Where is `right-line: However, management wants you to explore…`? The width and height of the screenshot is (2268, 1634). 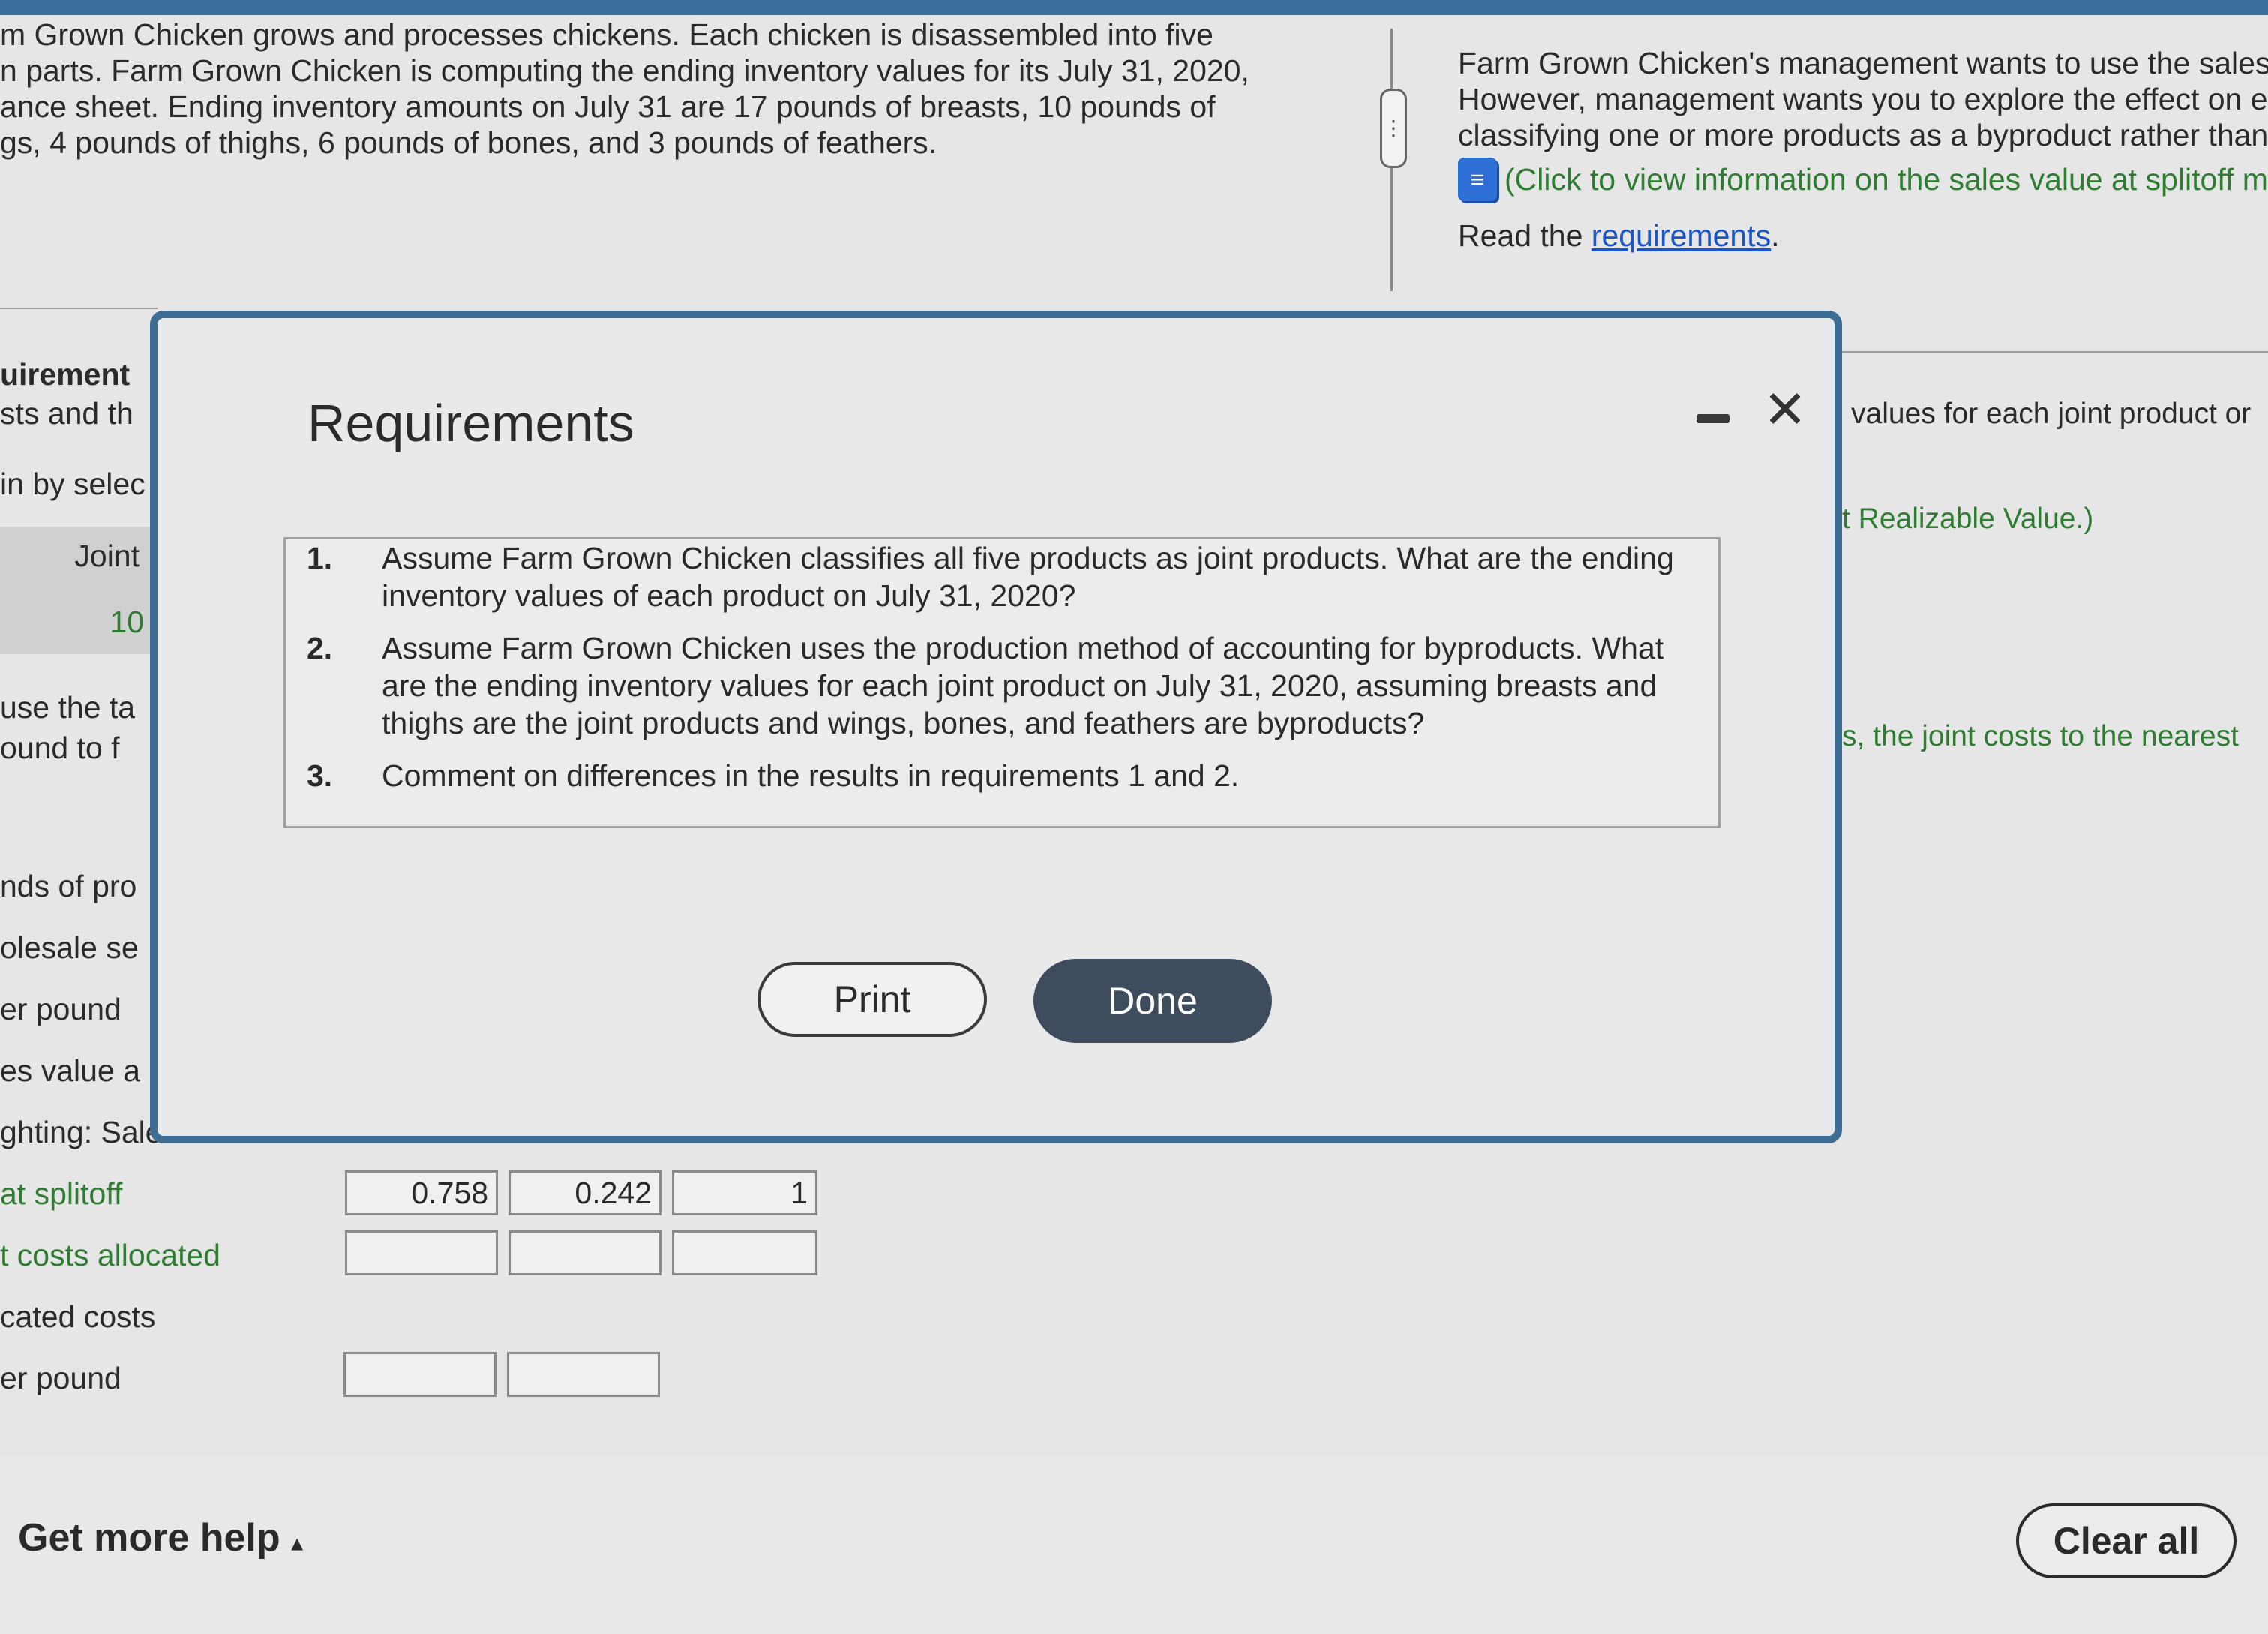
right-line: However, management wants you to explore… is located at coordinates (1863, 99).